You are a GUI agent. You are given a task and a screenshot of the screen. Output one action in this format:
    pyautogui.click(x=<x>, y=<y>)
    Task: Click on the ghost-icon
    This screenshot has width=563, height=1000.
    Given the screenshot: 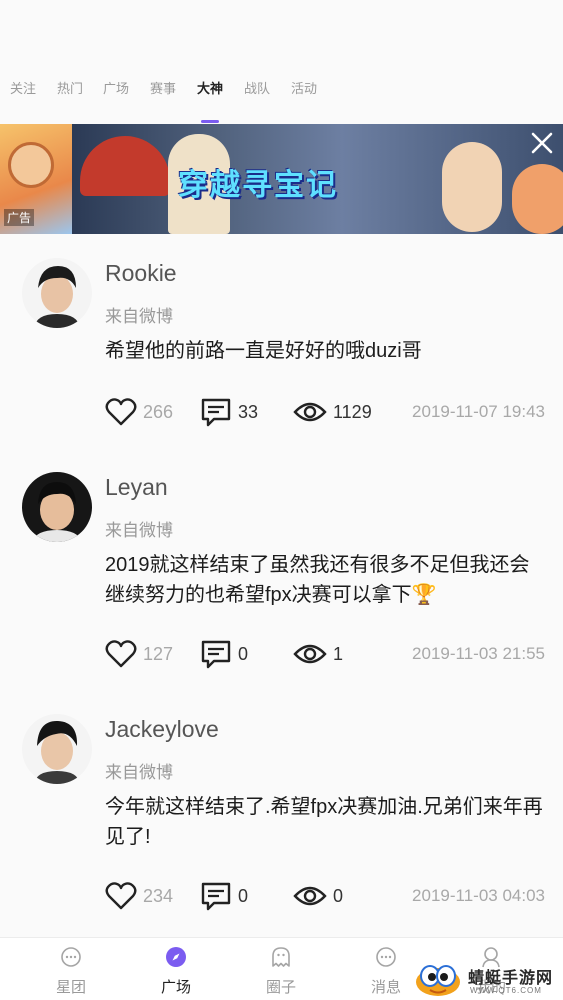 What is the action you would take?
    pyautogui.click(x=281, y=957)
    